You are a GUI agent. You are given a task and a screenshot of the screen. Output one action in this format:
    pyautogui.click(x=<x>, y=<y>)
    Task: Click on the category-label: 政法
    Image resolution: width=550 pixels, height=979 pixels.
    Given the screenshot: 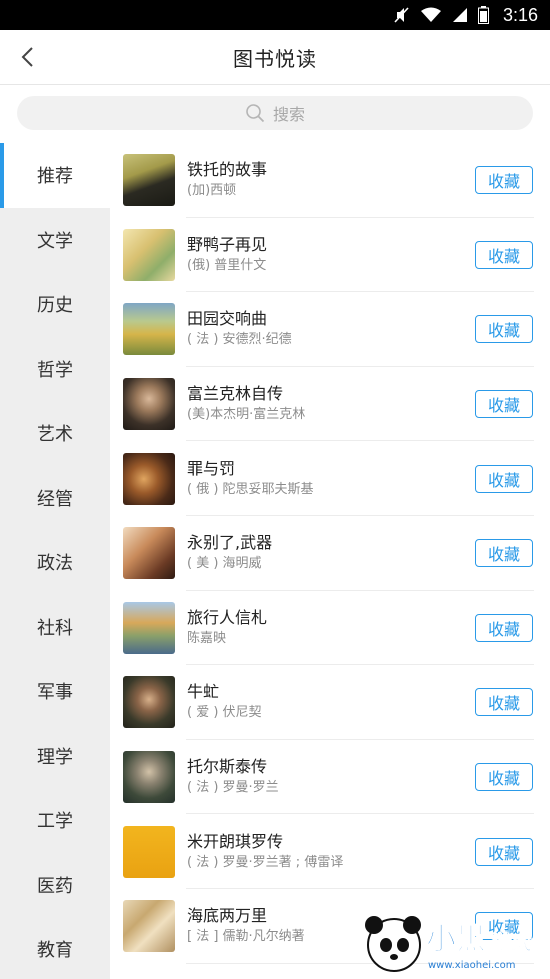 What is the action you would take?
    pyautogui.click(x=55, y=564)
    